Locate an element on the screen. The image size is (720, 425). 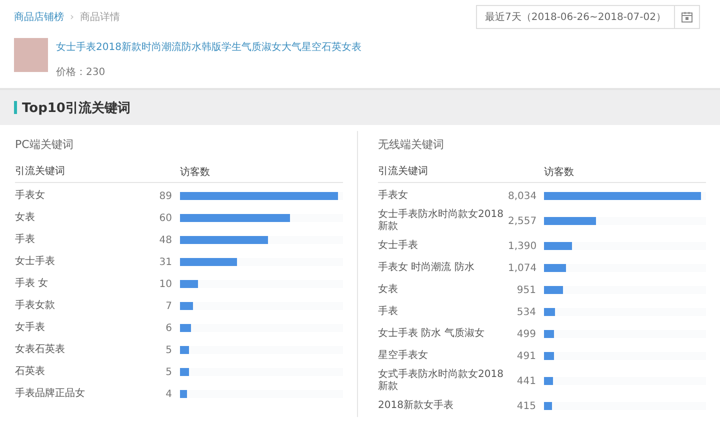
visitor-count: 60 is located at coordinates (165, 218).